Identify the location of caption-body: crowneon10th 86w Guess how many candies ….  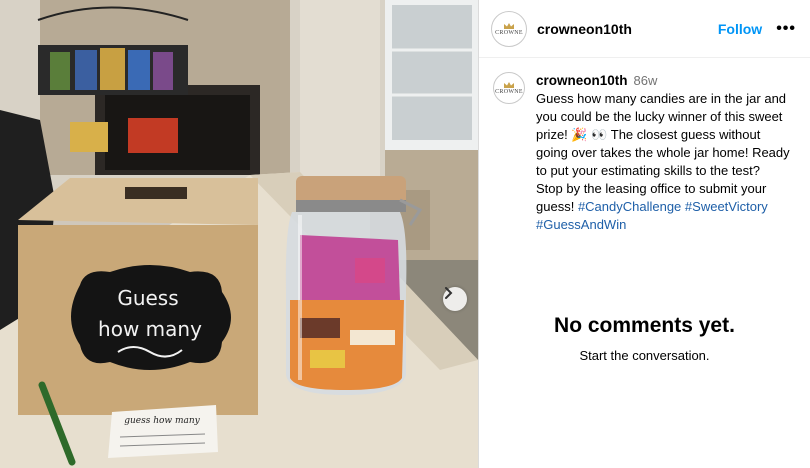
(663, 153).